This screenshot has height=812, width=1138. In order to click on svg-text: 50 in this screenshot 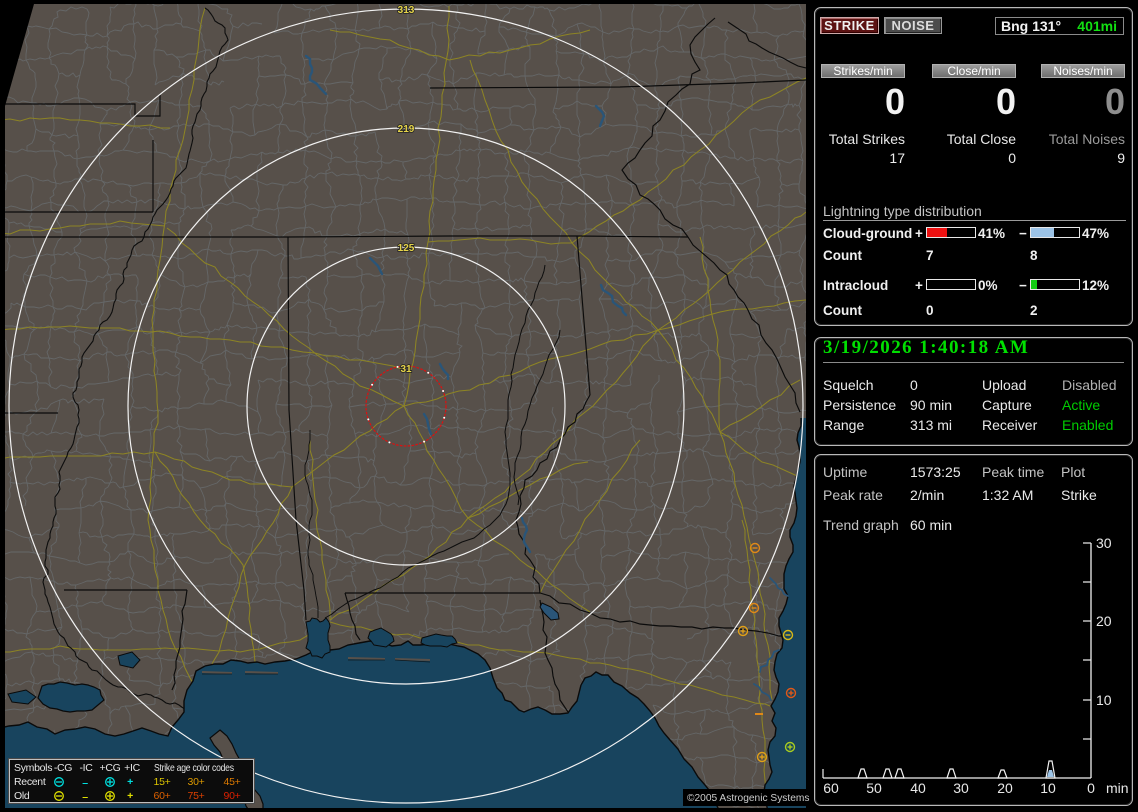, I will do `click(874, 788)`.